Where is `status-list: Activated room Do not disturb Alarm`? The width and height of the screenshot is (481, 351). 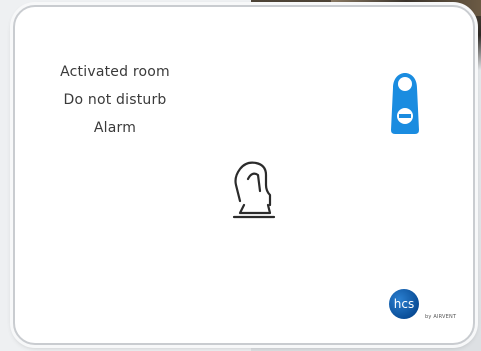
status-list: Activated room Do not disturb Alarm is located at coordinates (115, 100).